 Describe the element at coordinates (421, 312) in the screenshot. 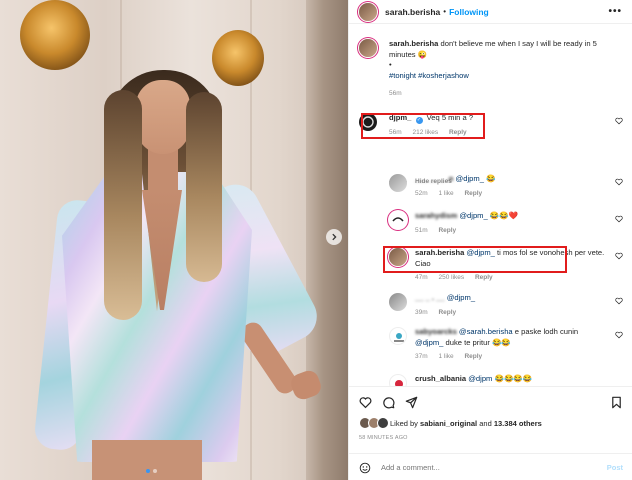

I see `comment-time: 39m` at that location.